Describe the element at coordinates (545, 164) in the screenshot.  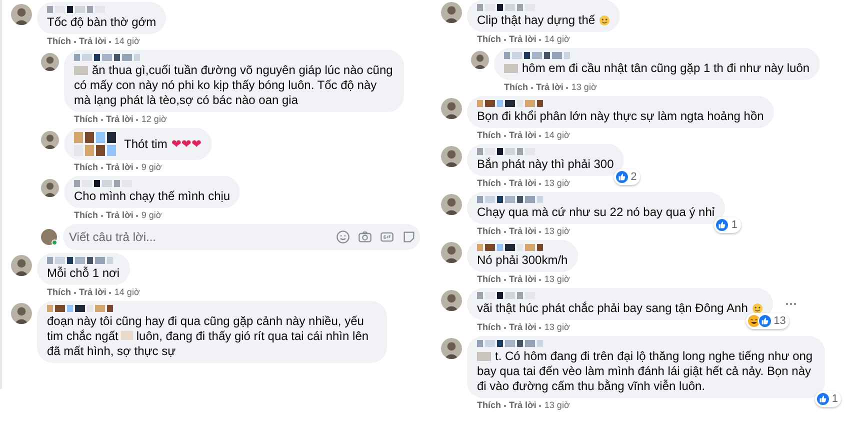
I see `comment-text: Bắn phát này thì phải 300` at that location.